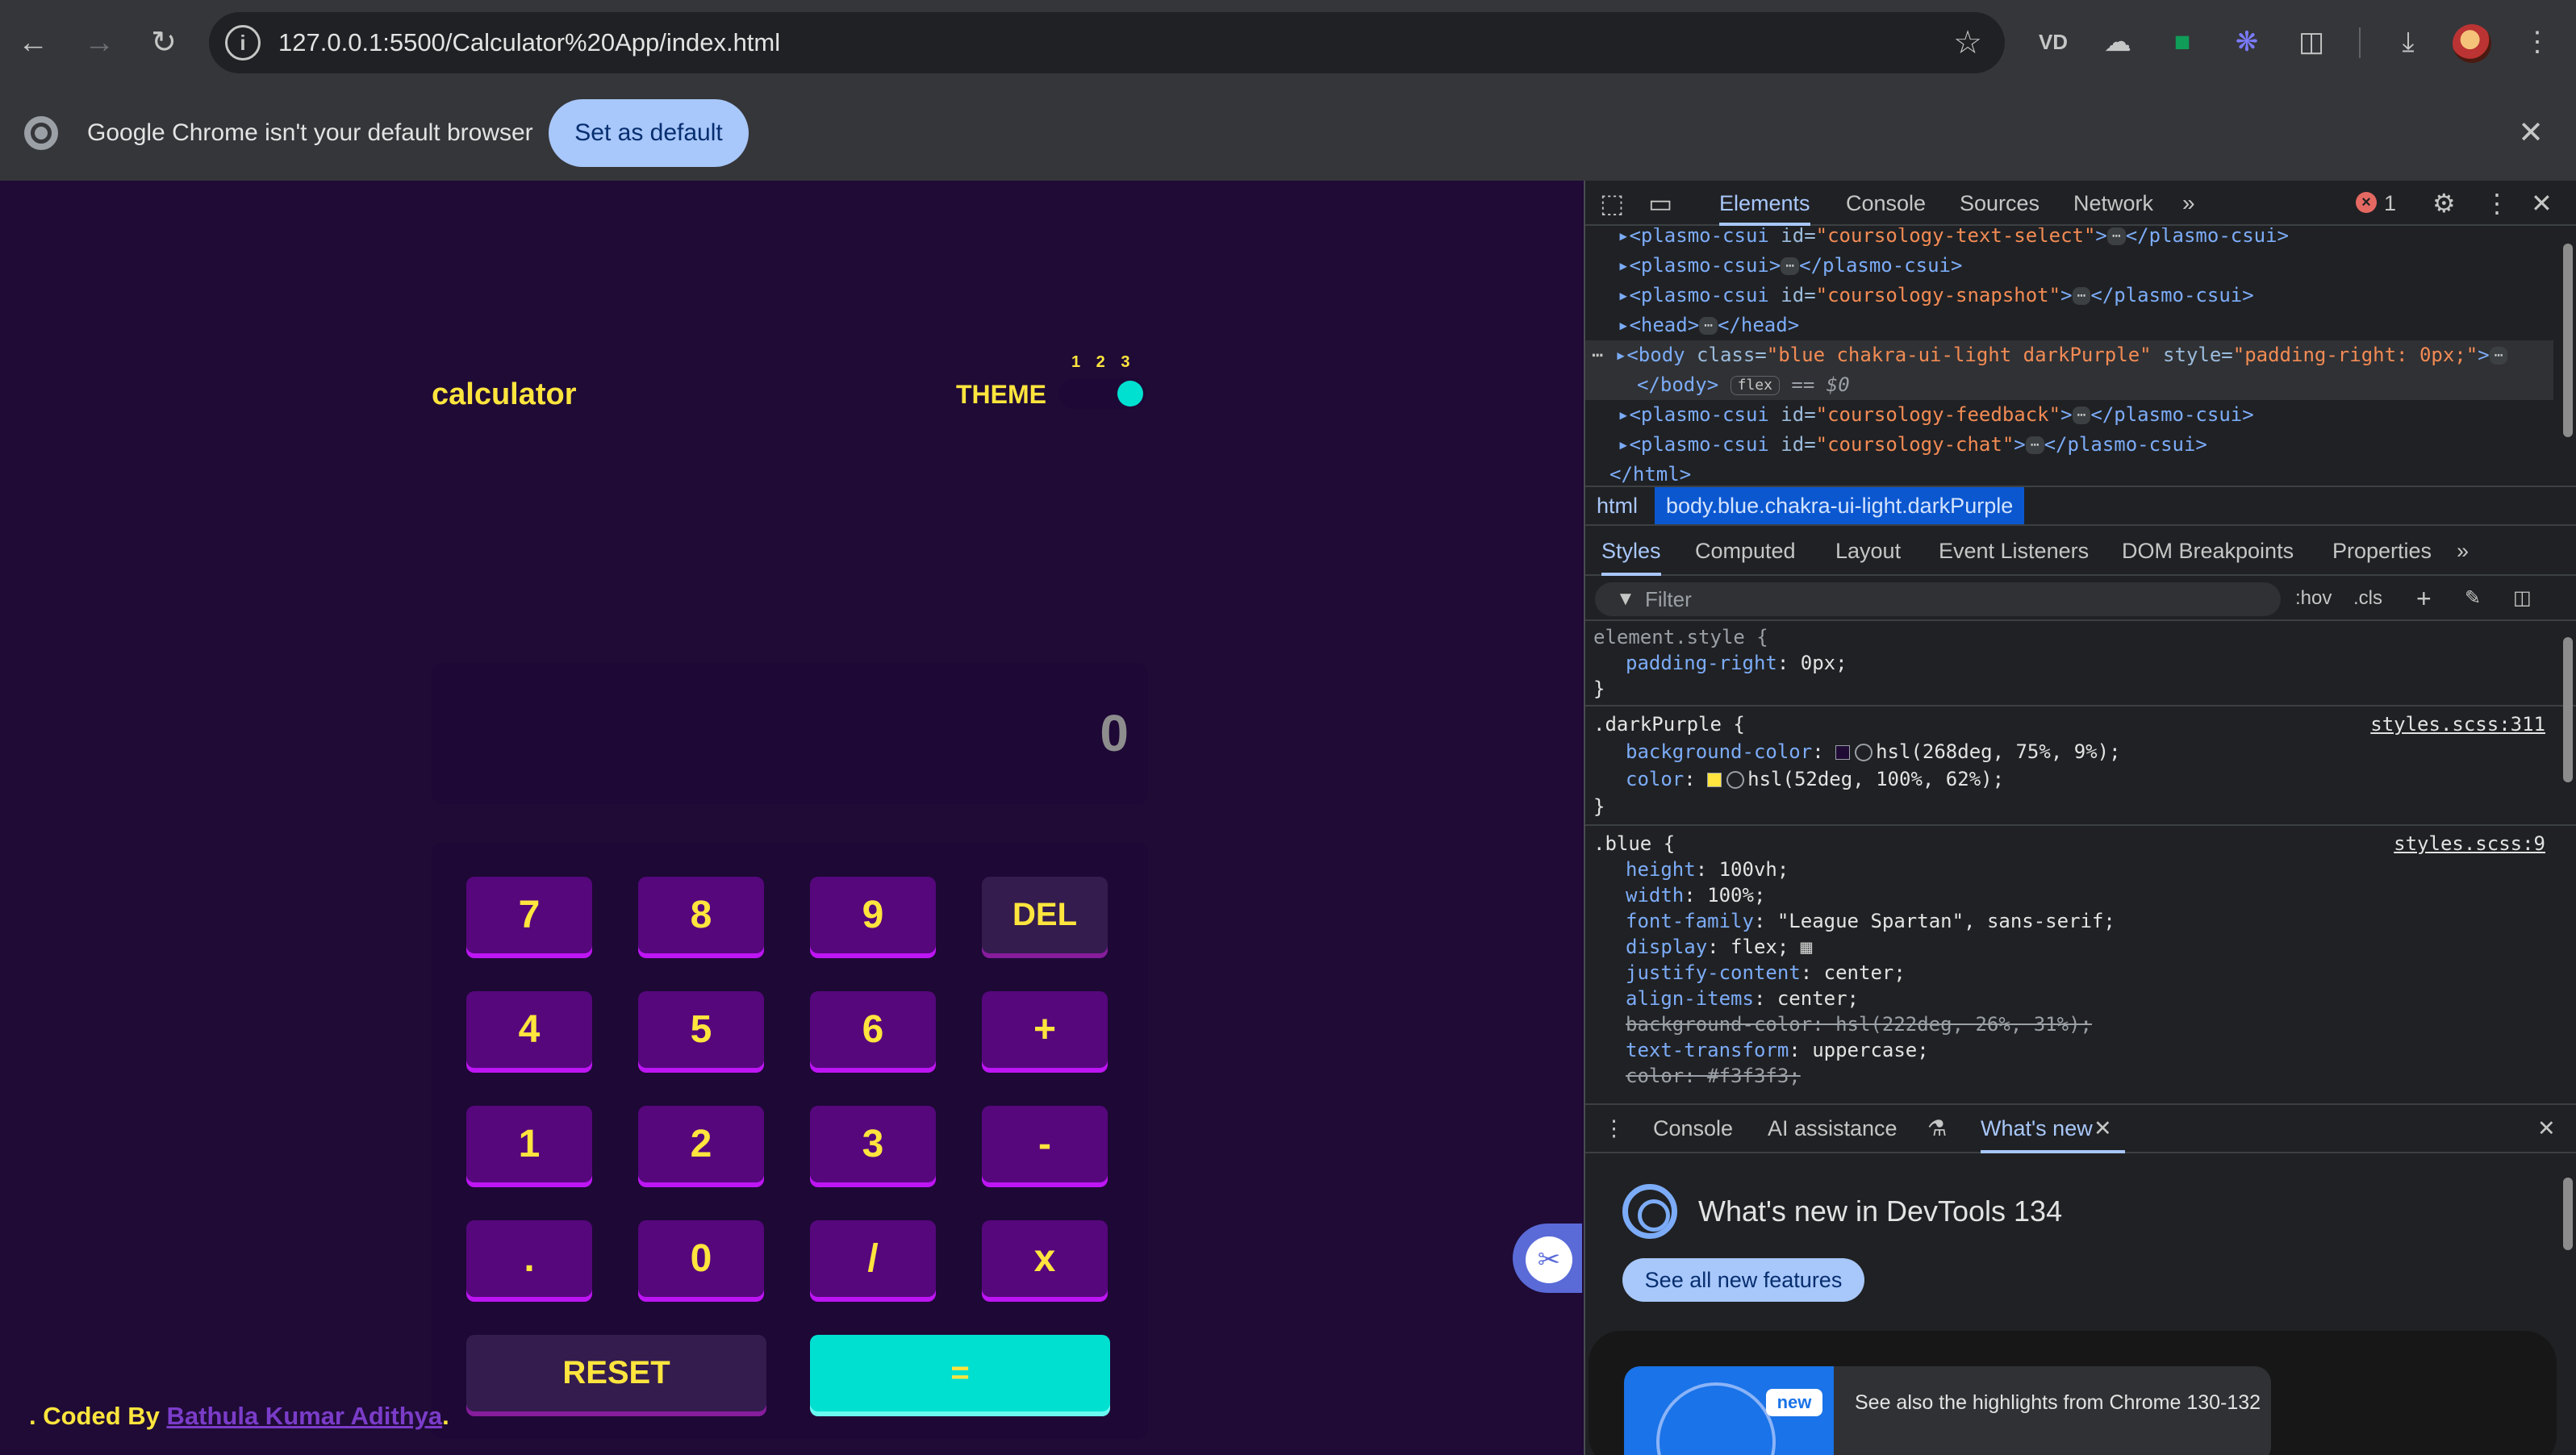 This screenshot has width=2576, height=1455. I want to click on key-4: 4, so click(529, 1029).